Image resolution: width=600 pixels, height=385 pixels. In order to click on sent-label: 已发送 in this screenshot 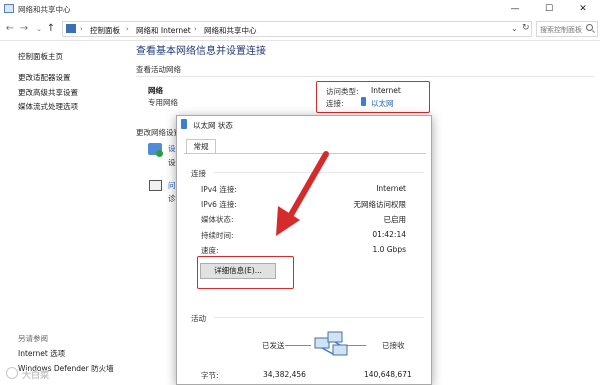, I will do `click(273, 345)`.